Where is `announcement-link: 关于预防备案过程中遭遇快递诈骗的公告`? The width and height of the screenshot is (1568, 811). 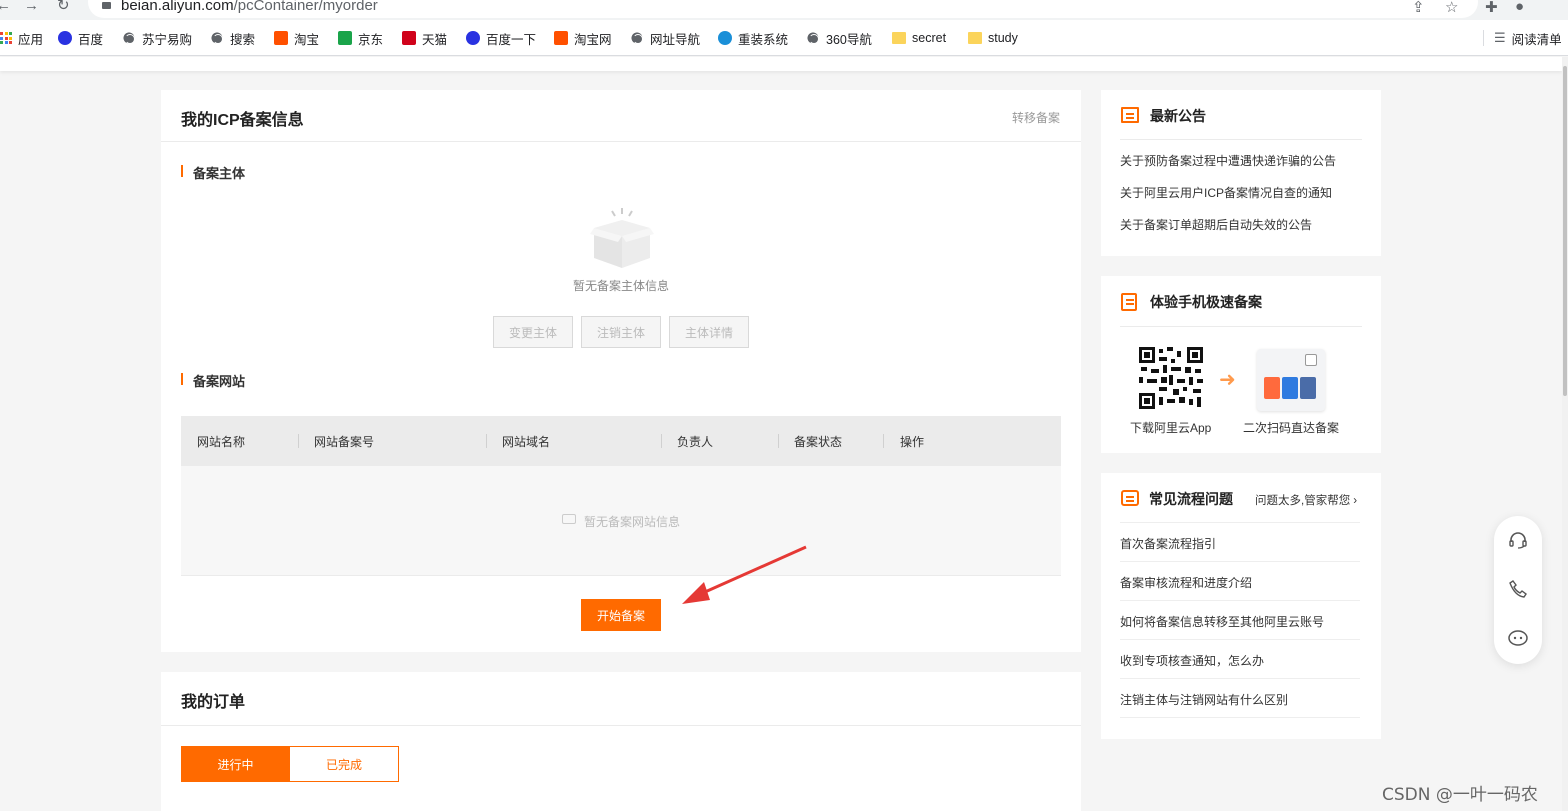 announcement-link: 关于预防备案过程中遭遇快递诈骗的公告 is located at coordinates (1228, 160).